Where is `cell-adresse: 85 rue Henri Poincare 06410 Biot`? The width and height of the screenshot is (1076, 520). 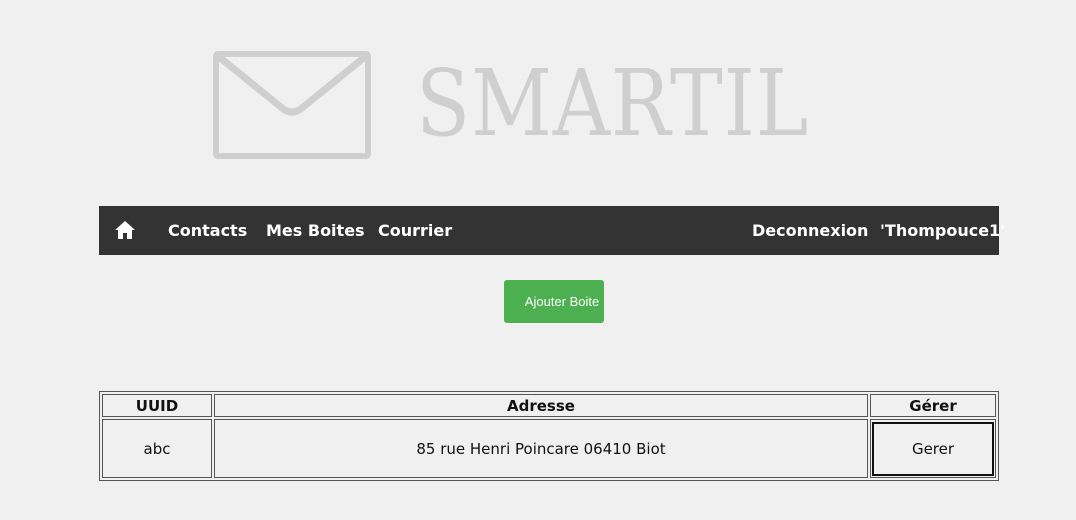 cell-adresse: 85 rue Henri Poincare 06410 Biot is located at coordinates (541, 448).